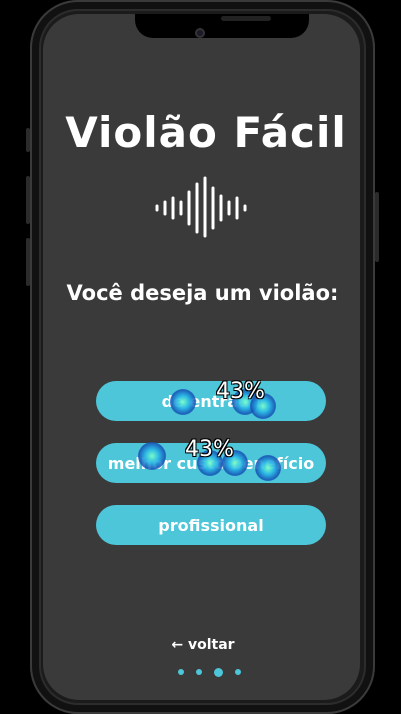 This screenshot has height=714, width=401. Describe the element at coordinates (202, 293) in the screenshot. I see `question-text: Você deseja um violão:` at that location.